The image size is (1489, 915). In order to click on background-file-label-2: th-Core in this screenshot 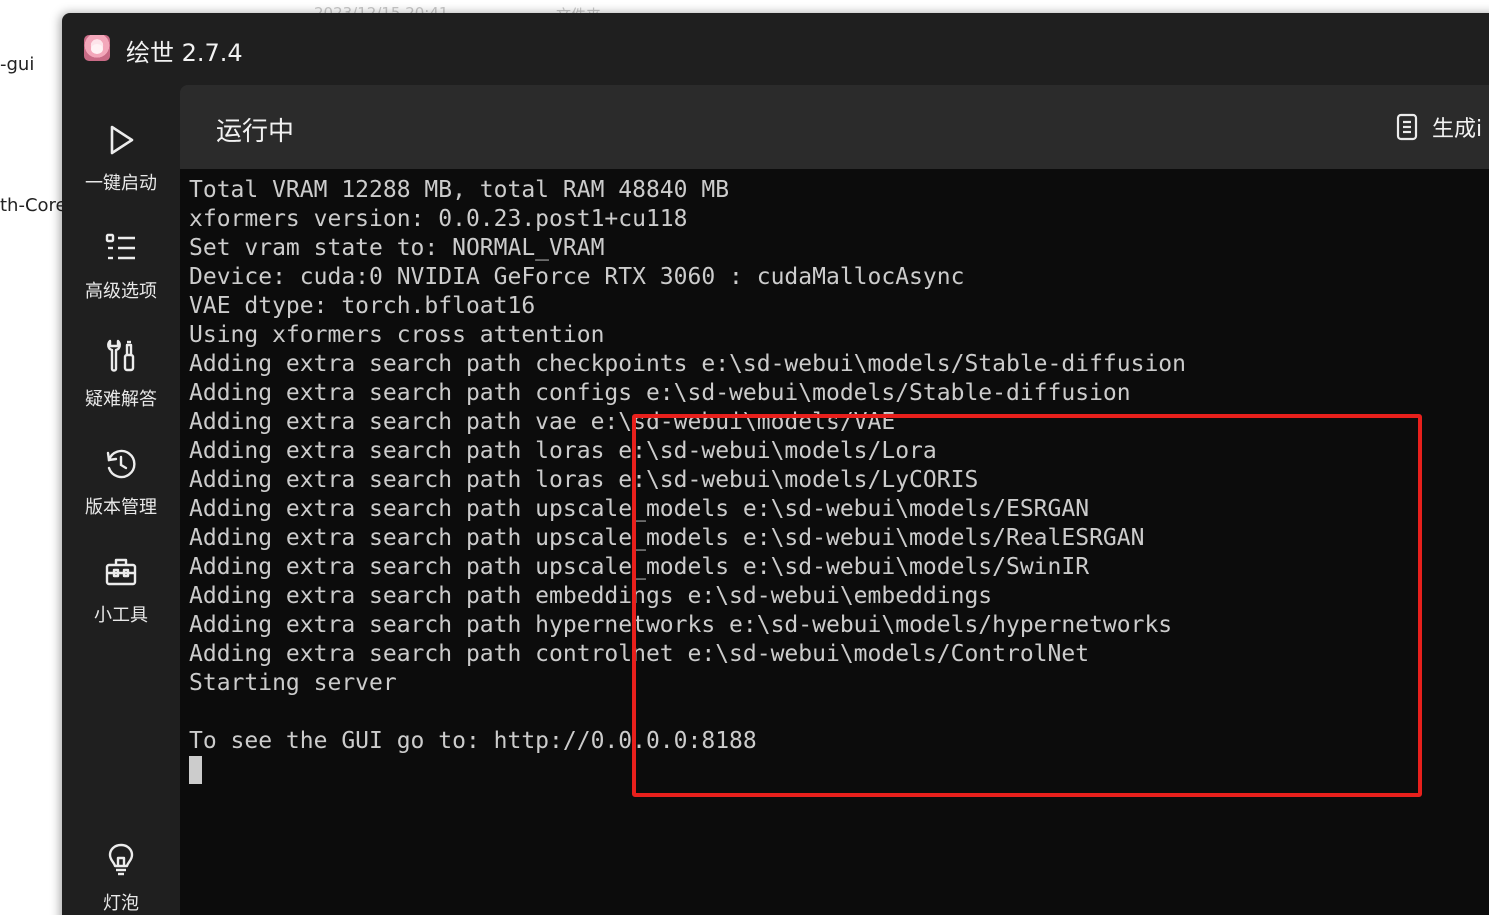, I will do `click(33, 205)`.